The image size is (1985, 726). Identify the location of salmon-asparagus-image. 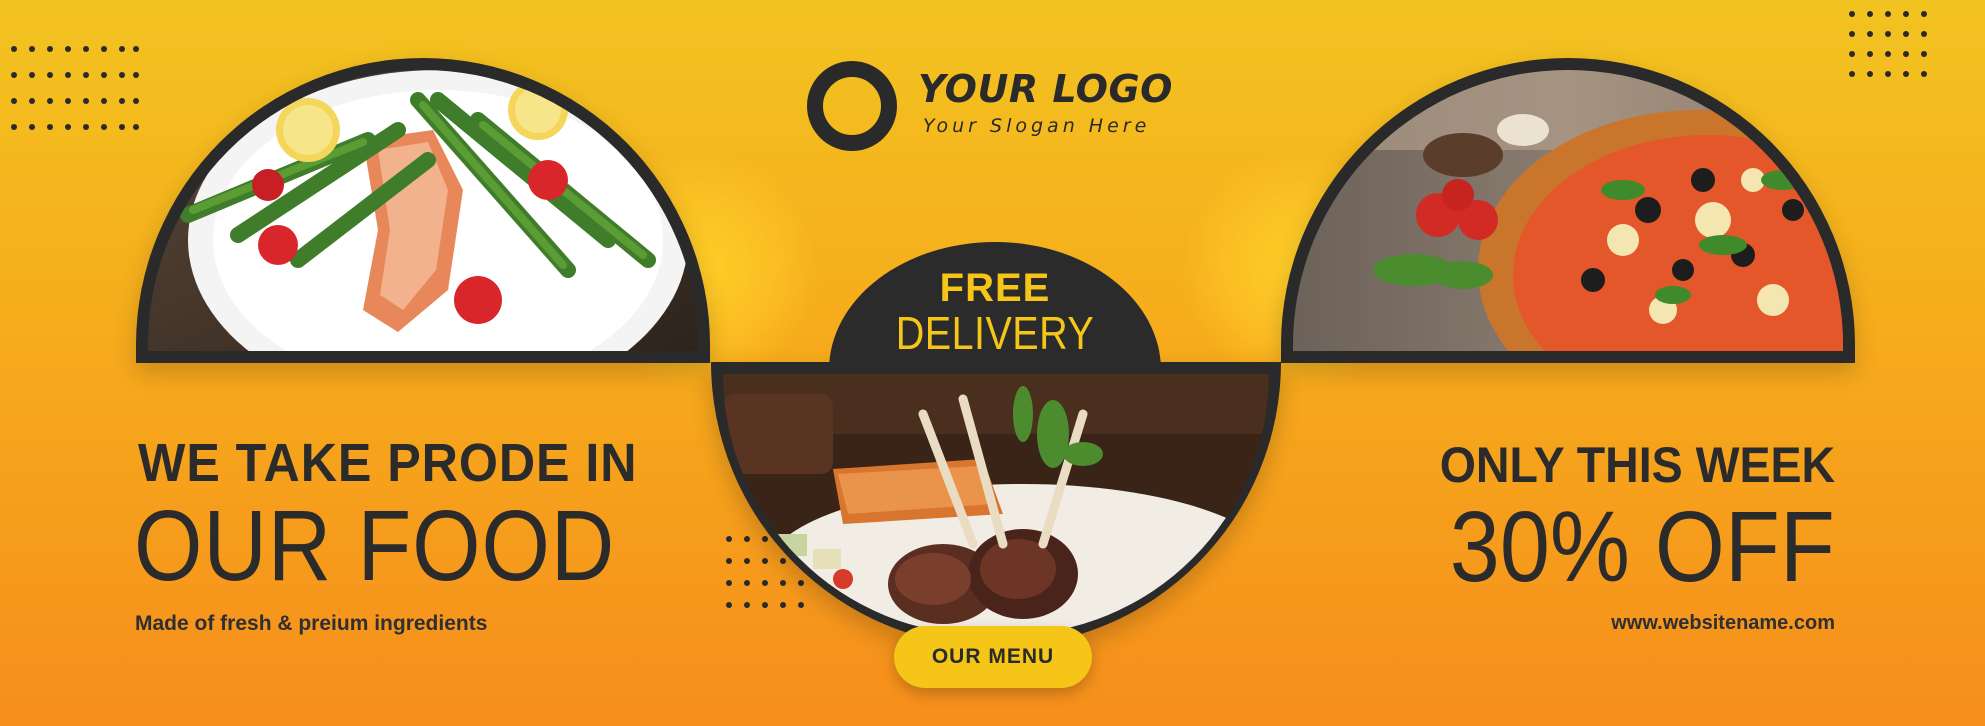
(423, 210).